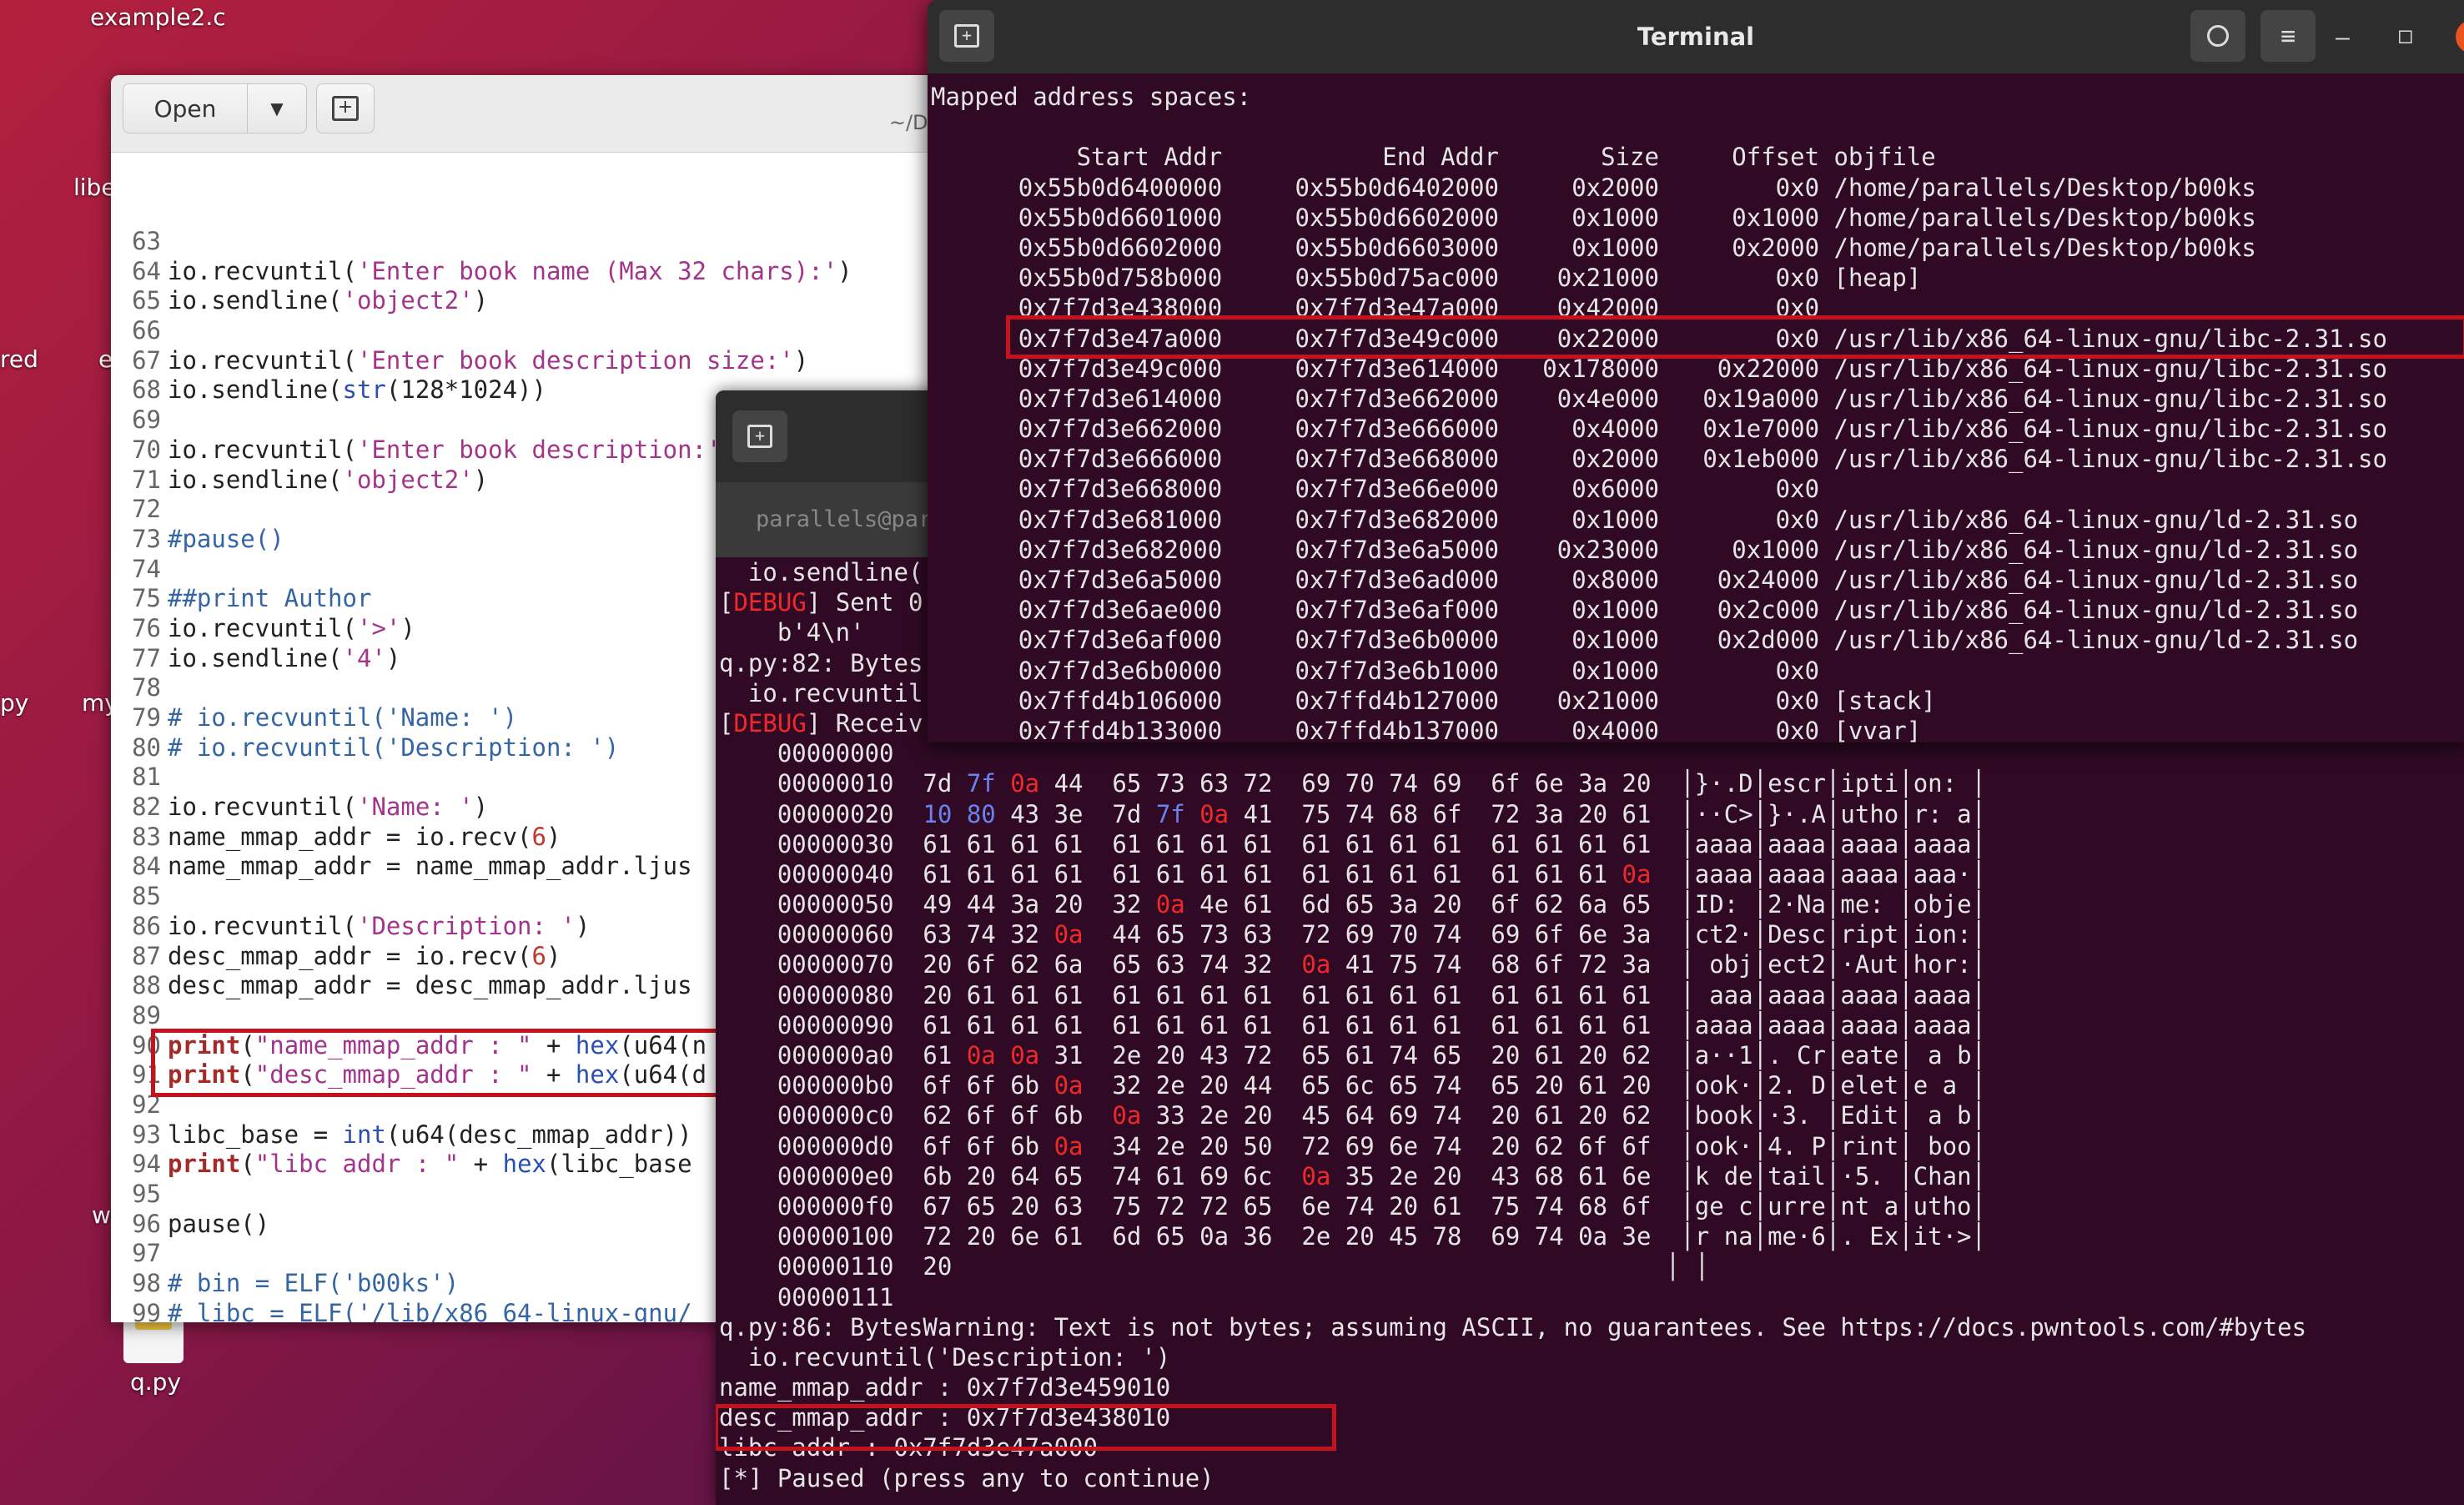  I want to click on line-number: 69, so click(146, 420).